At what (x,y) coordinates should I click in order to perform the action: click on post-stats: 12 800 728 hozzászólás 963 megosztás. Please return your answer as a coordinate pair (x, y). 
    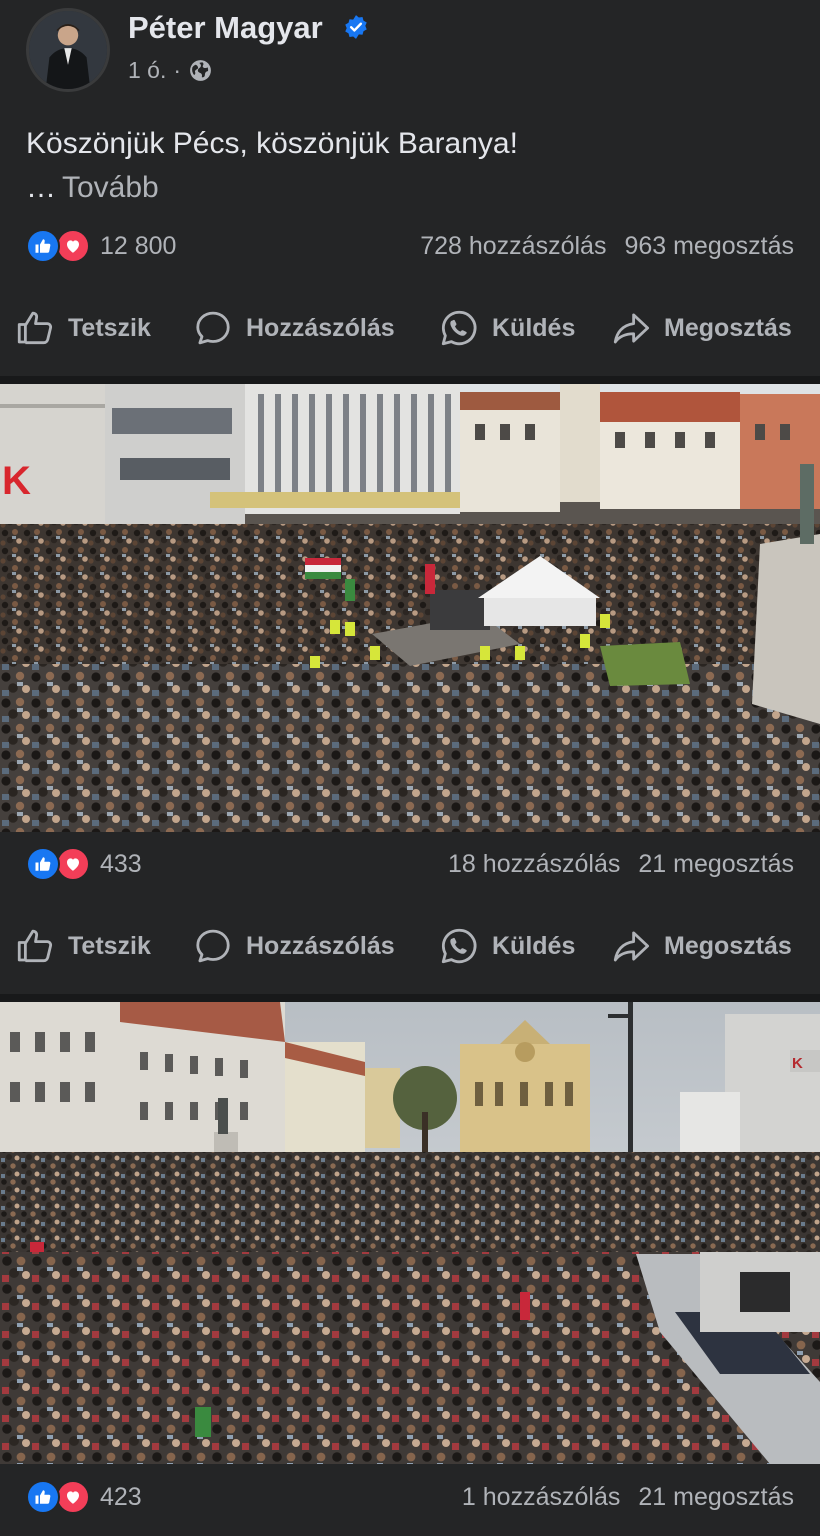
    Looking at the image, I should click on (410, 246).